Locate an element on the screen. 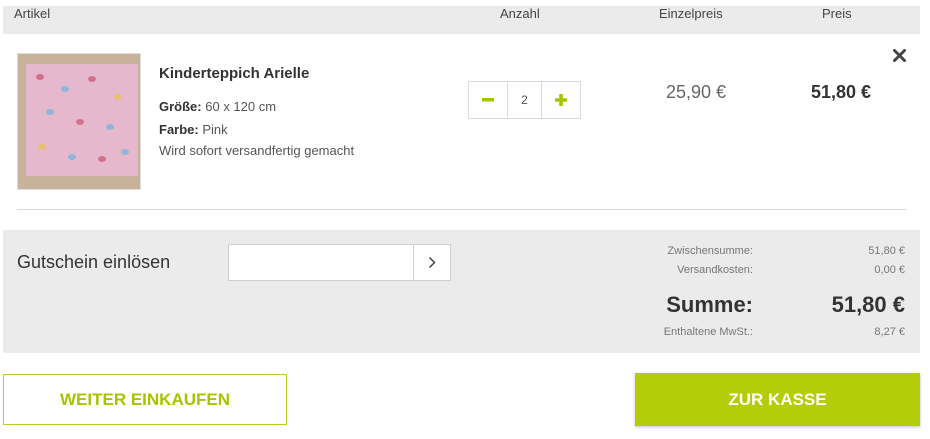 The image size is (930, 439). vat-value: 8,27 € is located at coordinates (889, 332).